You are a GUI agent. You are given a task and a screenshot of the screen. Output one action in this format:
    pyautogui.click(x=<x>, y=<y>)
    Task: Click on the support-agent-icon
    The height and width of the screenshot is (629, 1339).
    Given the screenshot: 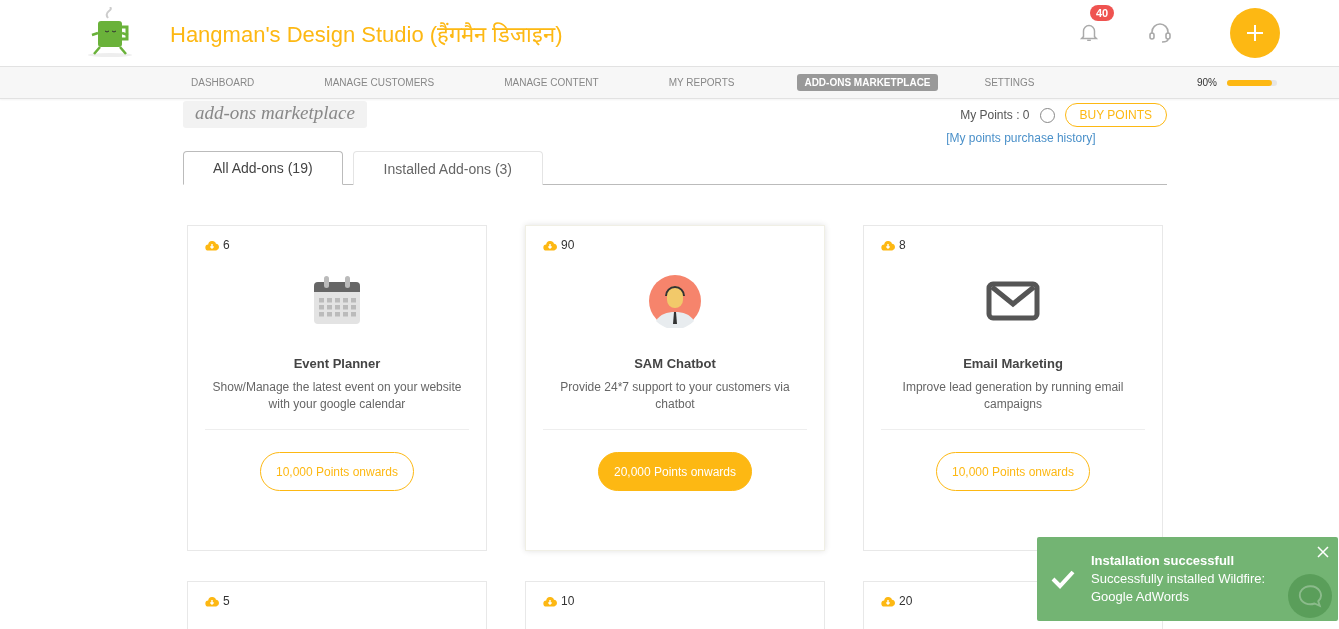 What is the action you would take?
    pyautogui.click(x=675, y=301)
    